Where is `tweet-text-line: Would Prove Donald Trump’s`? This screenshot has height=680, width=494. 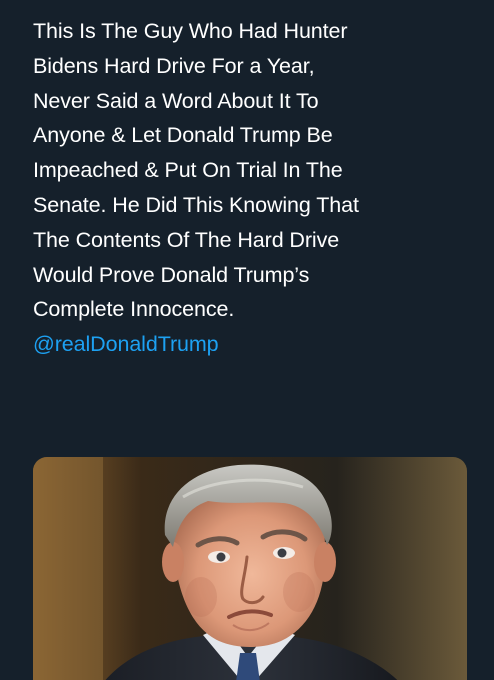
tweet-text-line: Would Prove Donald Trump’s is located at coordinates (171, 274).